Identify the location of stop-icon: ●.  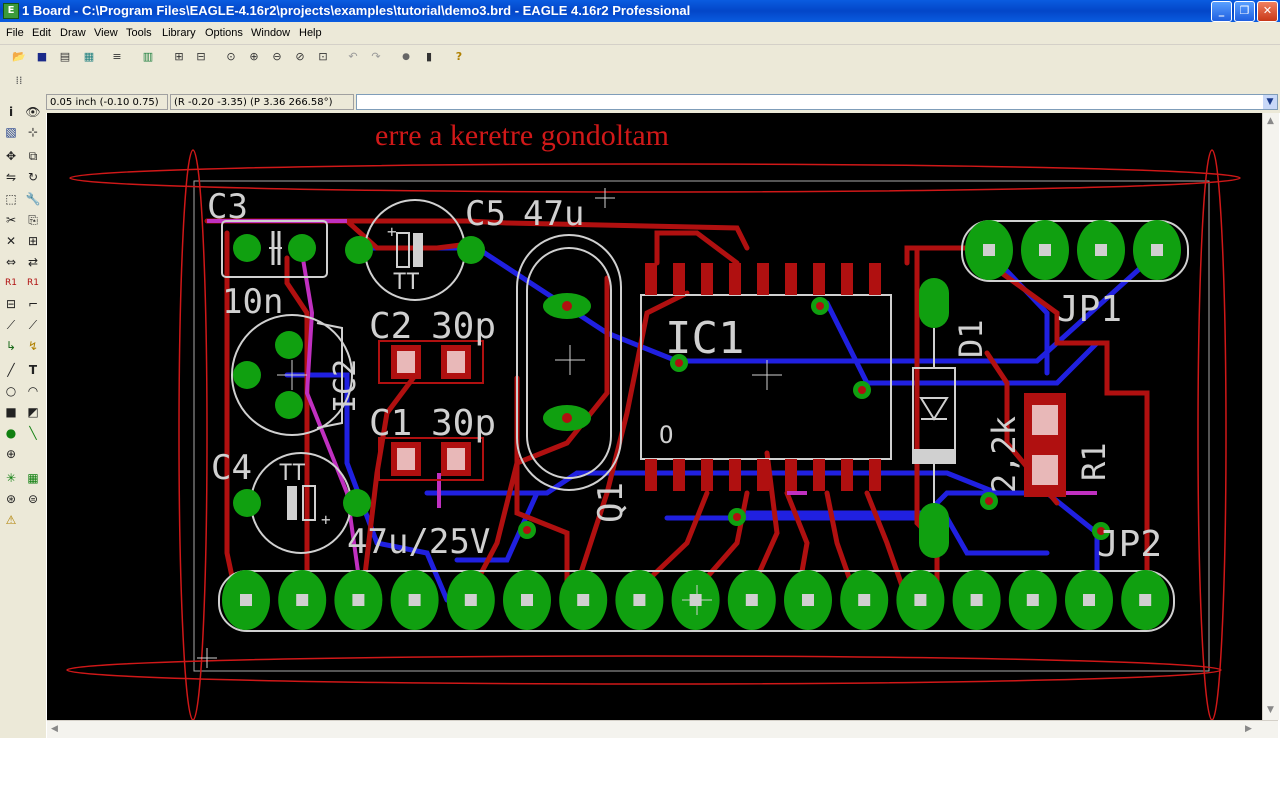
(406, 57).